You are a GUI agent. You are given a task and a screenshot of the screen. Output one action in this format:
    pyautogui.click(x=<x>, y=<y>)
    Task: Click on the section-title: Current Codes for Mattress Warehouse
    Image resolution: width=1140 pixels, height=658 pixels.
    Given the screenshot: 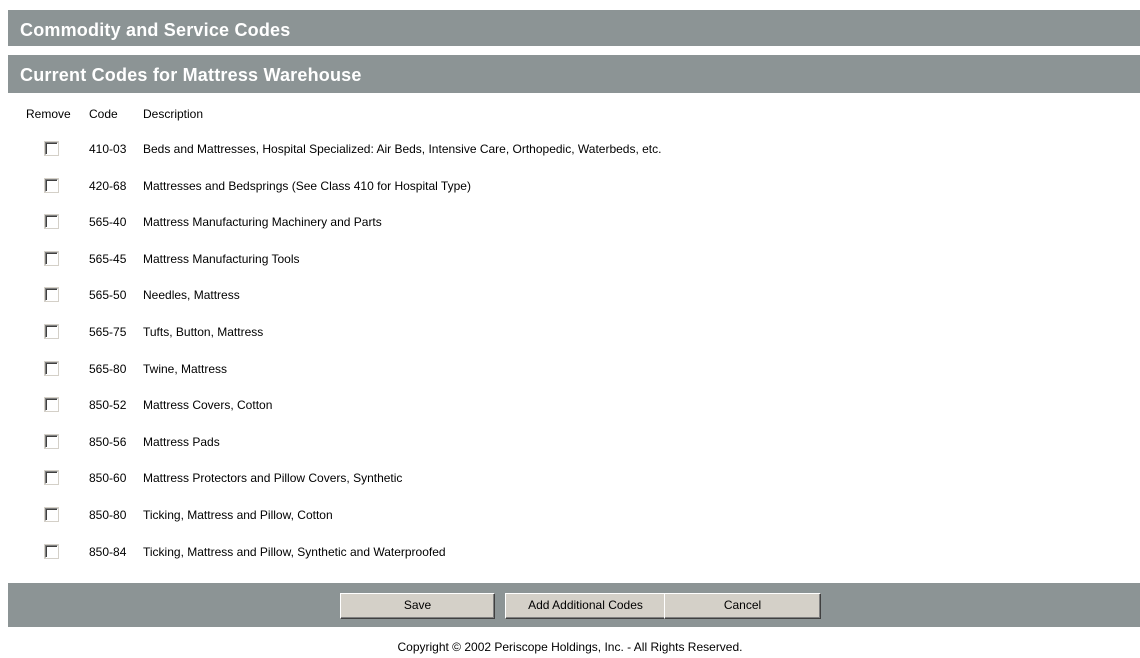 What is the action you would take?
    pyautogui.click(x=574, y=74)
    